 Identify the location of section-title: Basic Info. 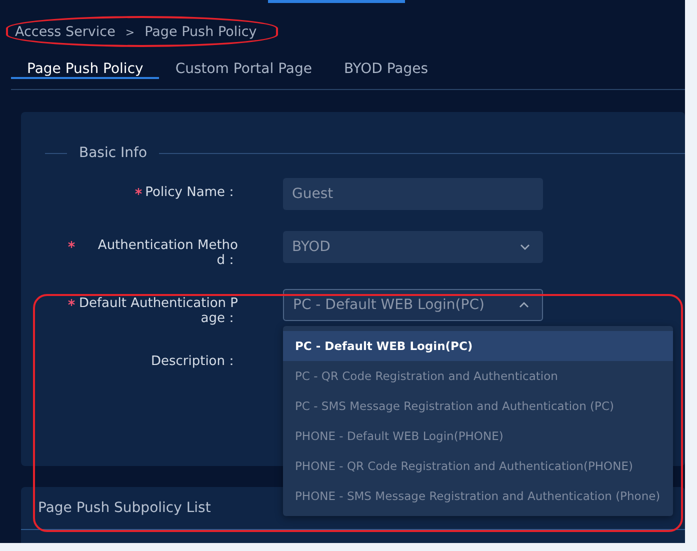
(113, 153).